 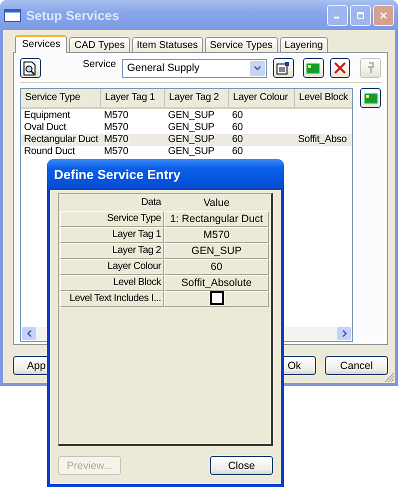 What do you see at coordinates (197, 98) in the screenshot?
I see `column-header: Layer Tag 2` at bounding box center [197, 98].